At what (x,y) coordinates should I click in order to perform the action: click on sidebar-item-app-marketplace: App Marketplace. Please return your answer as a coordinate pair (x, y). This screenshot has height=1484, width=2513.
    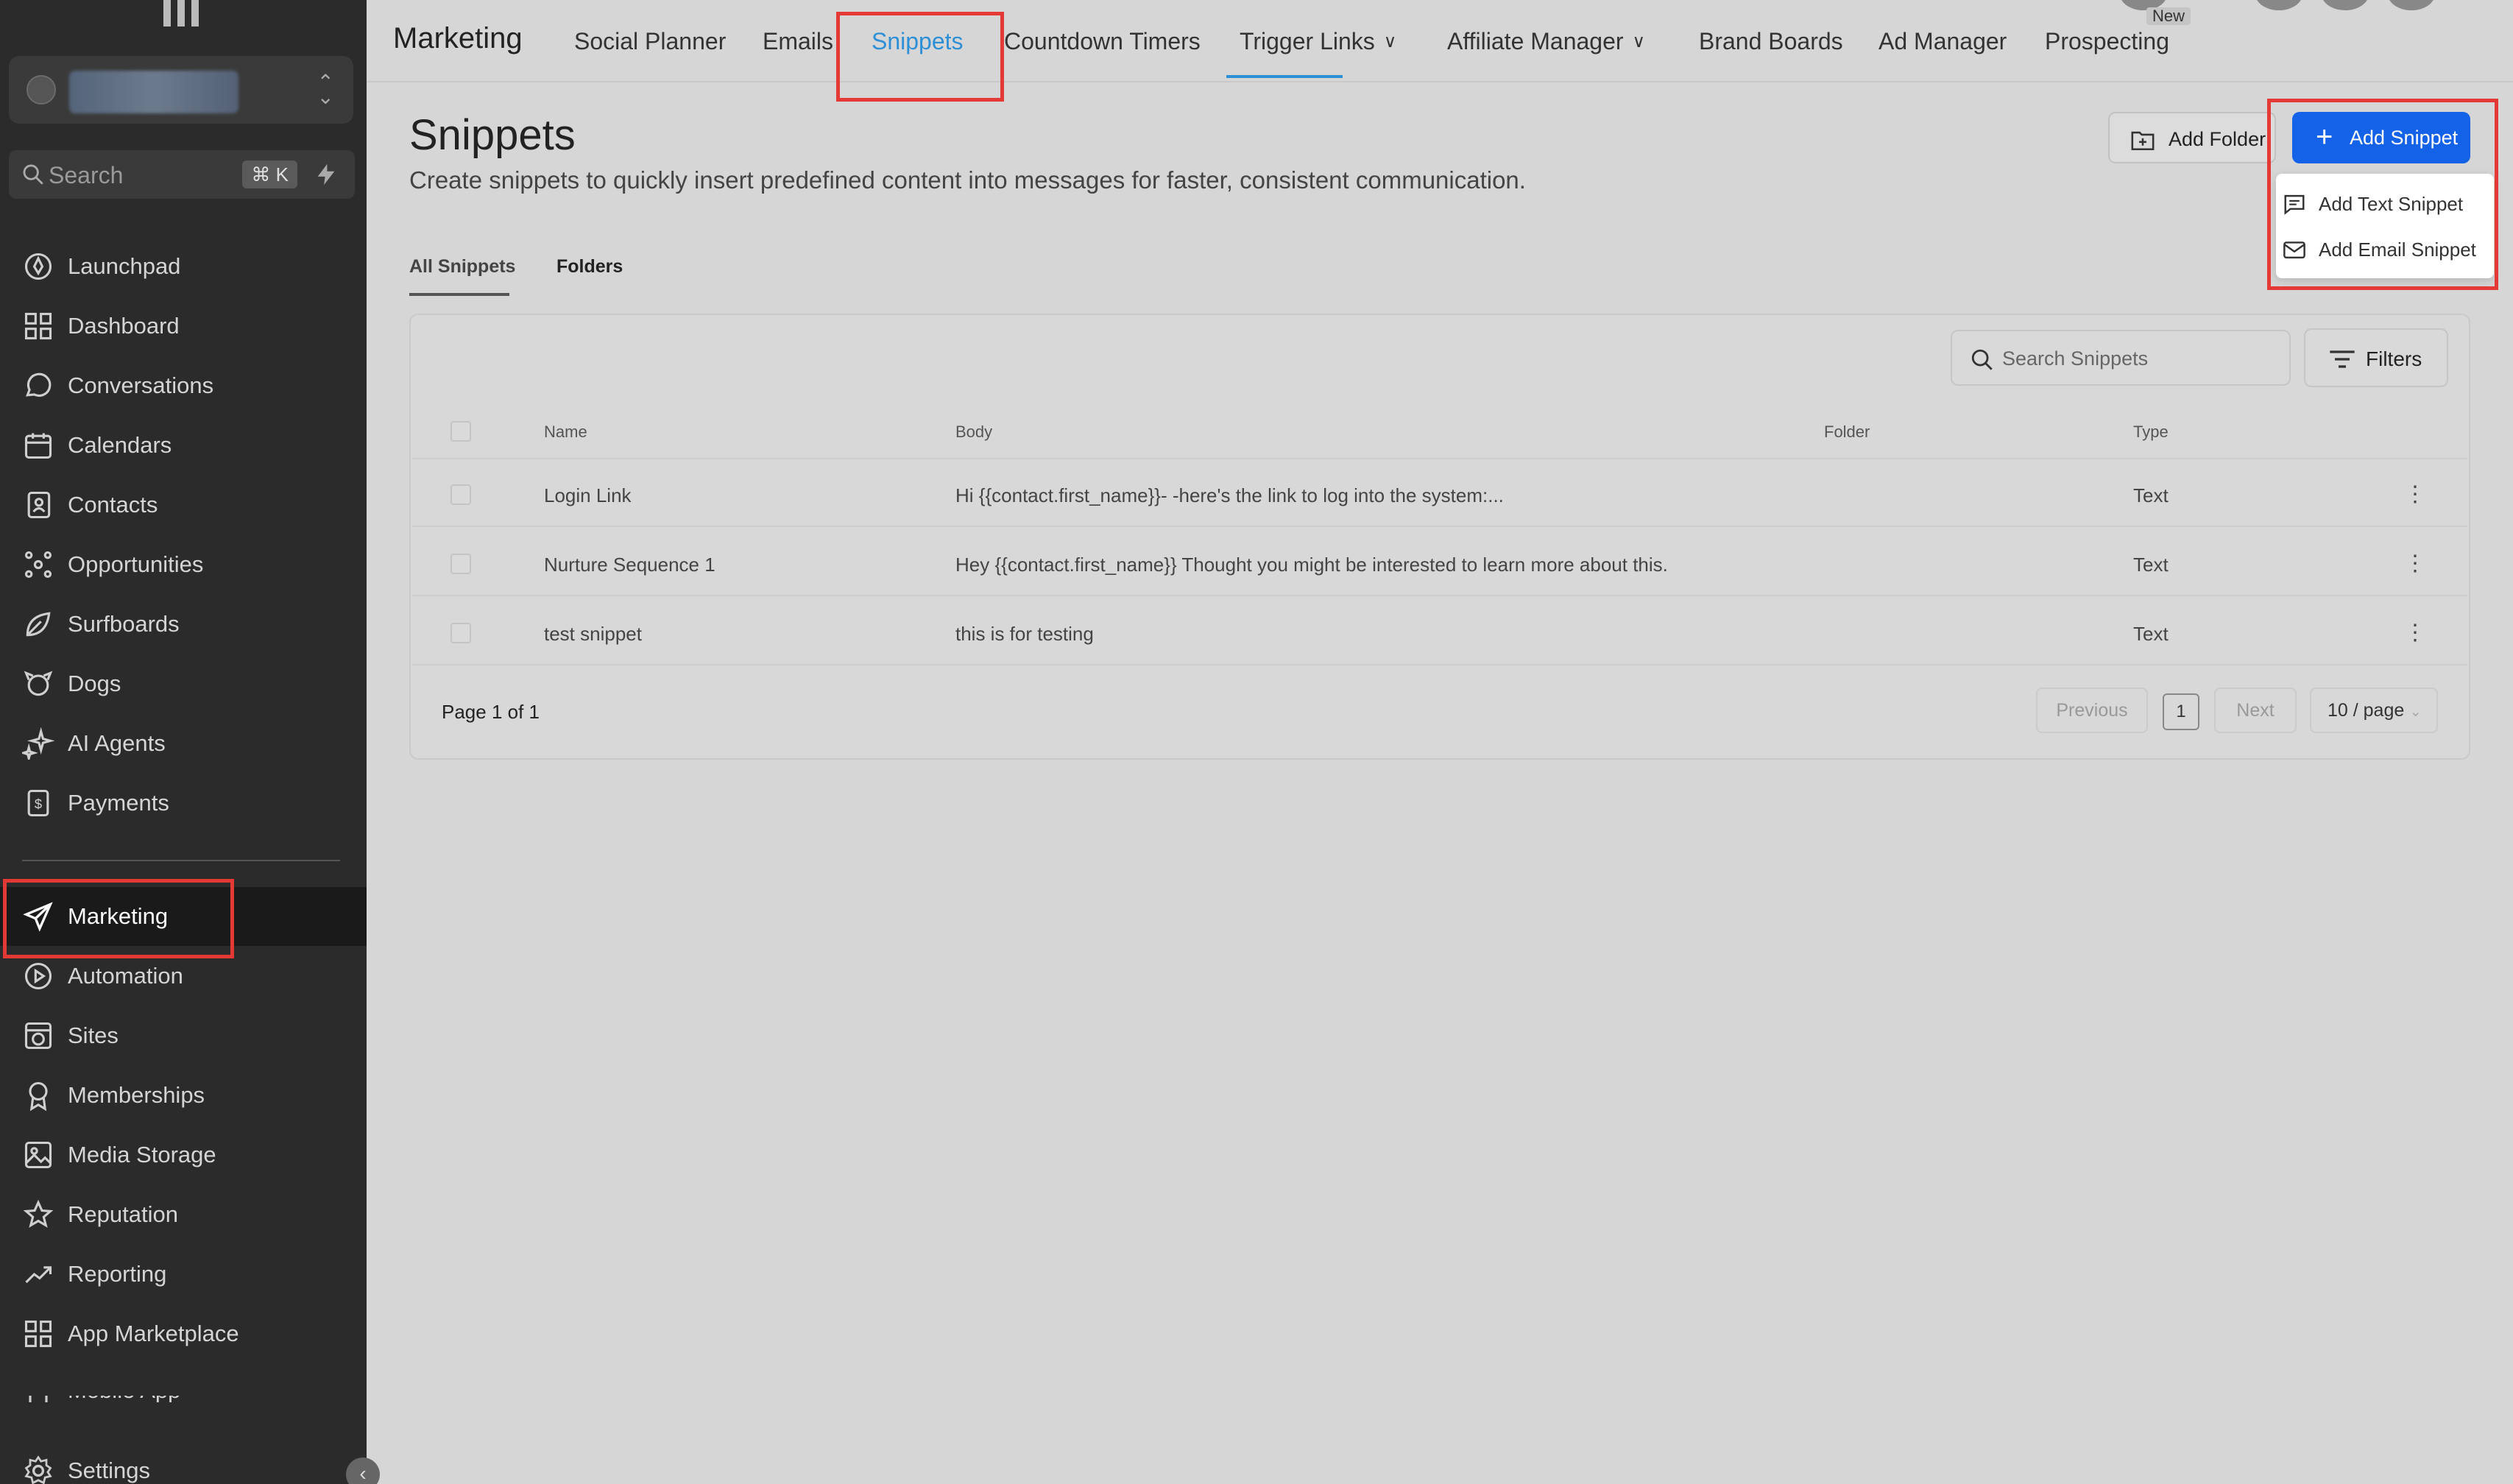
    Looking at the image, I should click on (183, 1333).